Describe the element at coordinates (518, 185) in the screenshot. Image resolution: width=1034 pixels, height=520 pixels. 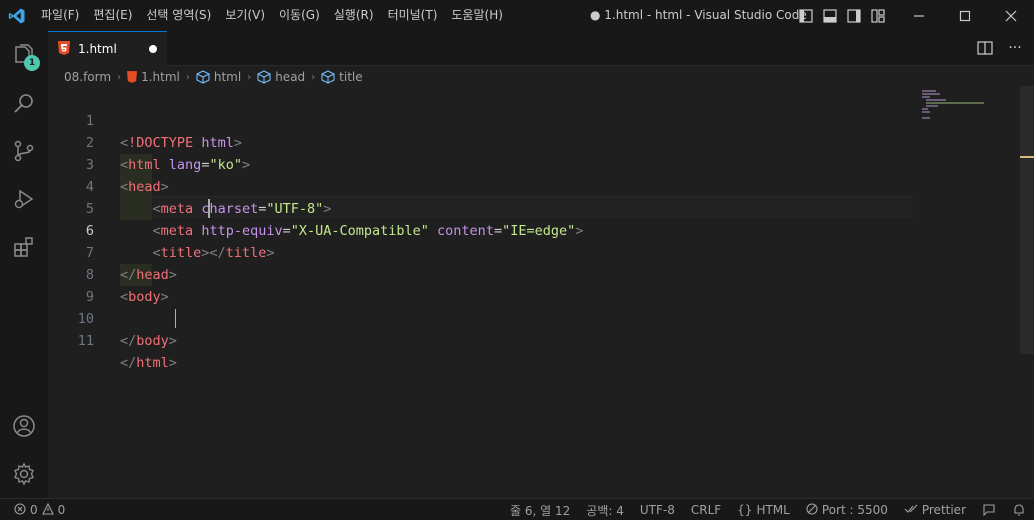
I see `code-line: 4 <meta charset="UTF-8">` at that location.